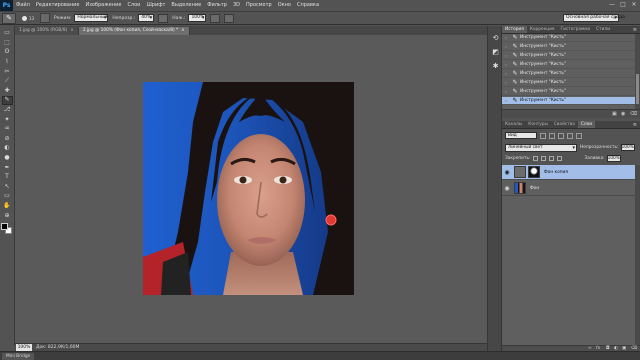 Image resolution: width=640 pixels, height=360 pixels. Describe the element at coordinates (18, 356) in the screenshot. I see `mini-bridge-tab: Mini Bridge` at that location.